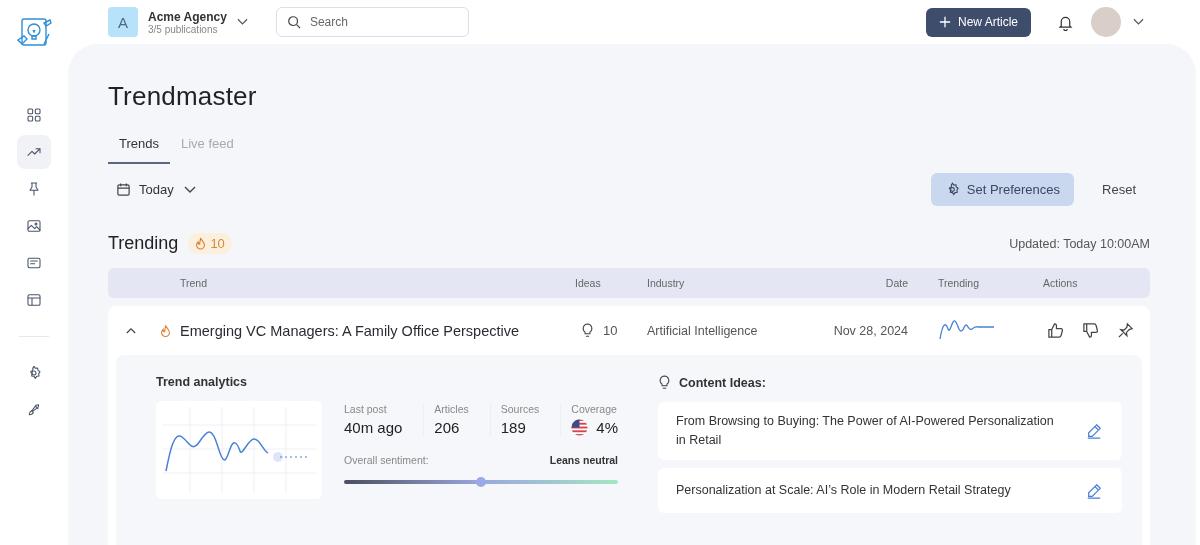  Describe the element at coordinates (34, 115) in the screenshot. I see `dashboard-icon` at that location.